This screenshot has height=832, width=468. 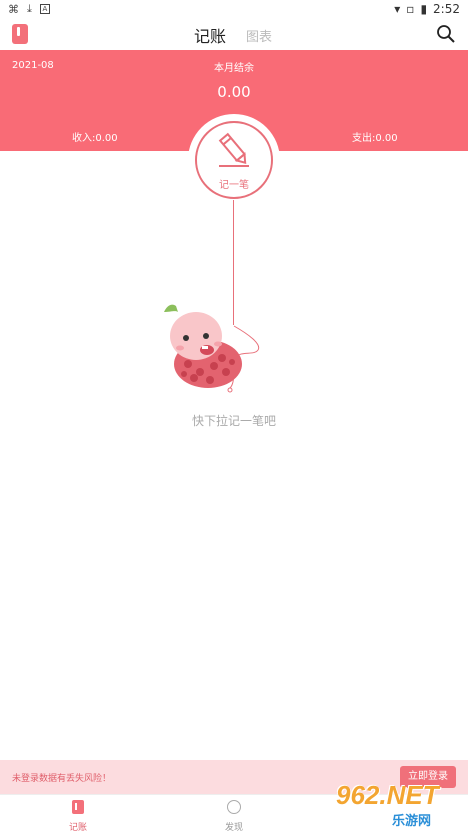 I want to click on watermark-bottom: 乐游网, so click(x=412, y=821).